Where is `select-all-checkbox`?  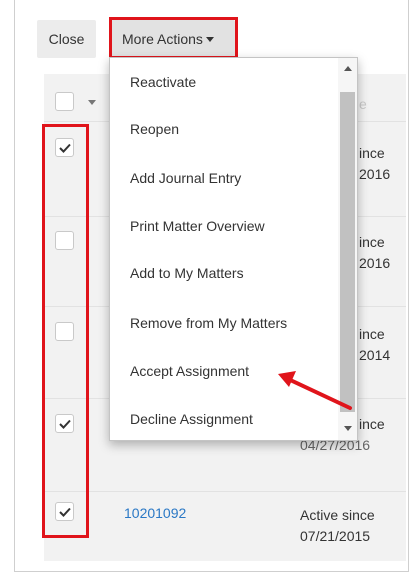
select-all-checkbox is located at coordinates (64, 101).